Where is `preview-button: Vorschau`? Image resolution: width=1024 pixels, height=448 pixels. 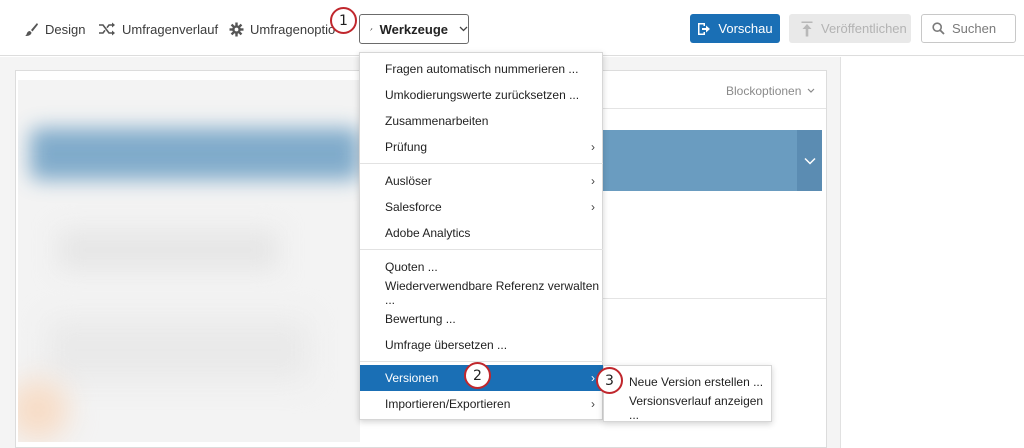
preview-button: Vorschau is located at coordinates (735, 28).